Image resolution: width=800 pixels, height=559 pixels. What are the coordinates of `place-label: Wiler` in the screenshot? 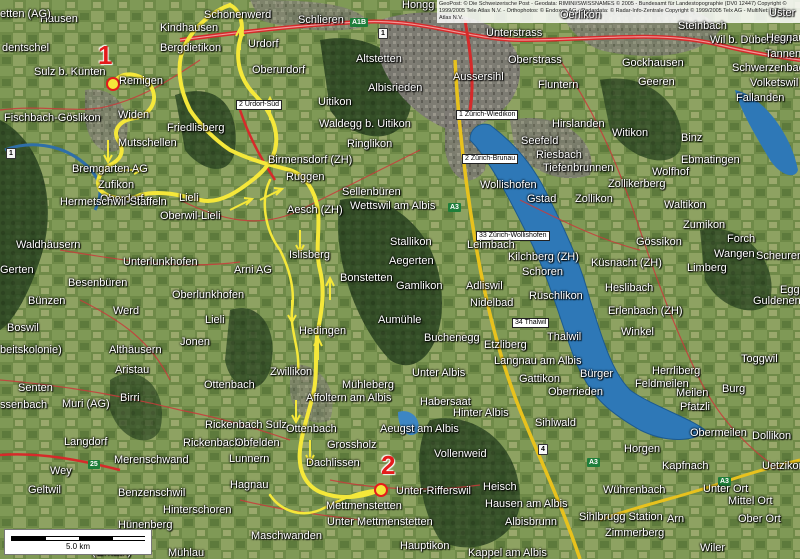 It's located at (713, 548).